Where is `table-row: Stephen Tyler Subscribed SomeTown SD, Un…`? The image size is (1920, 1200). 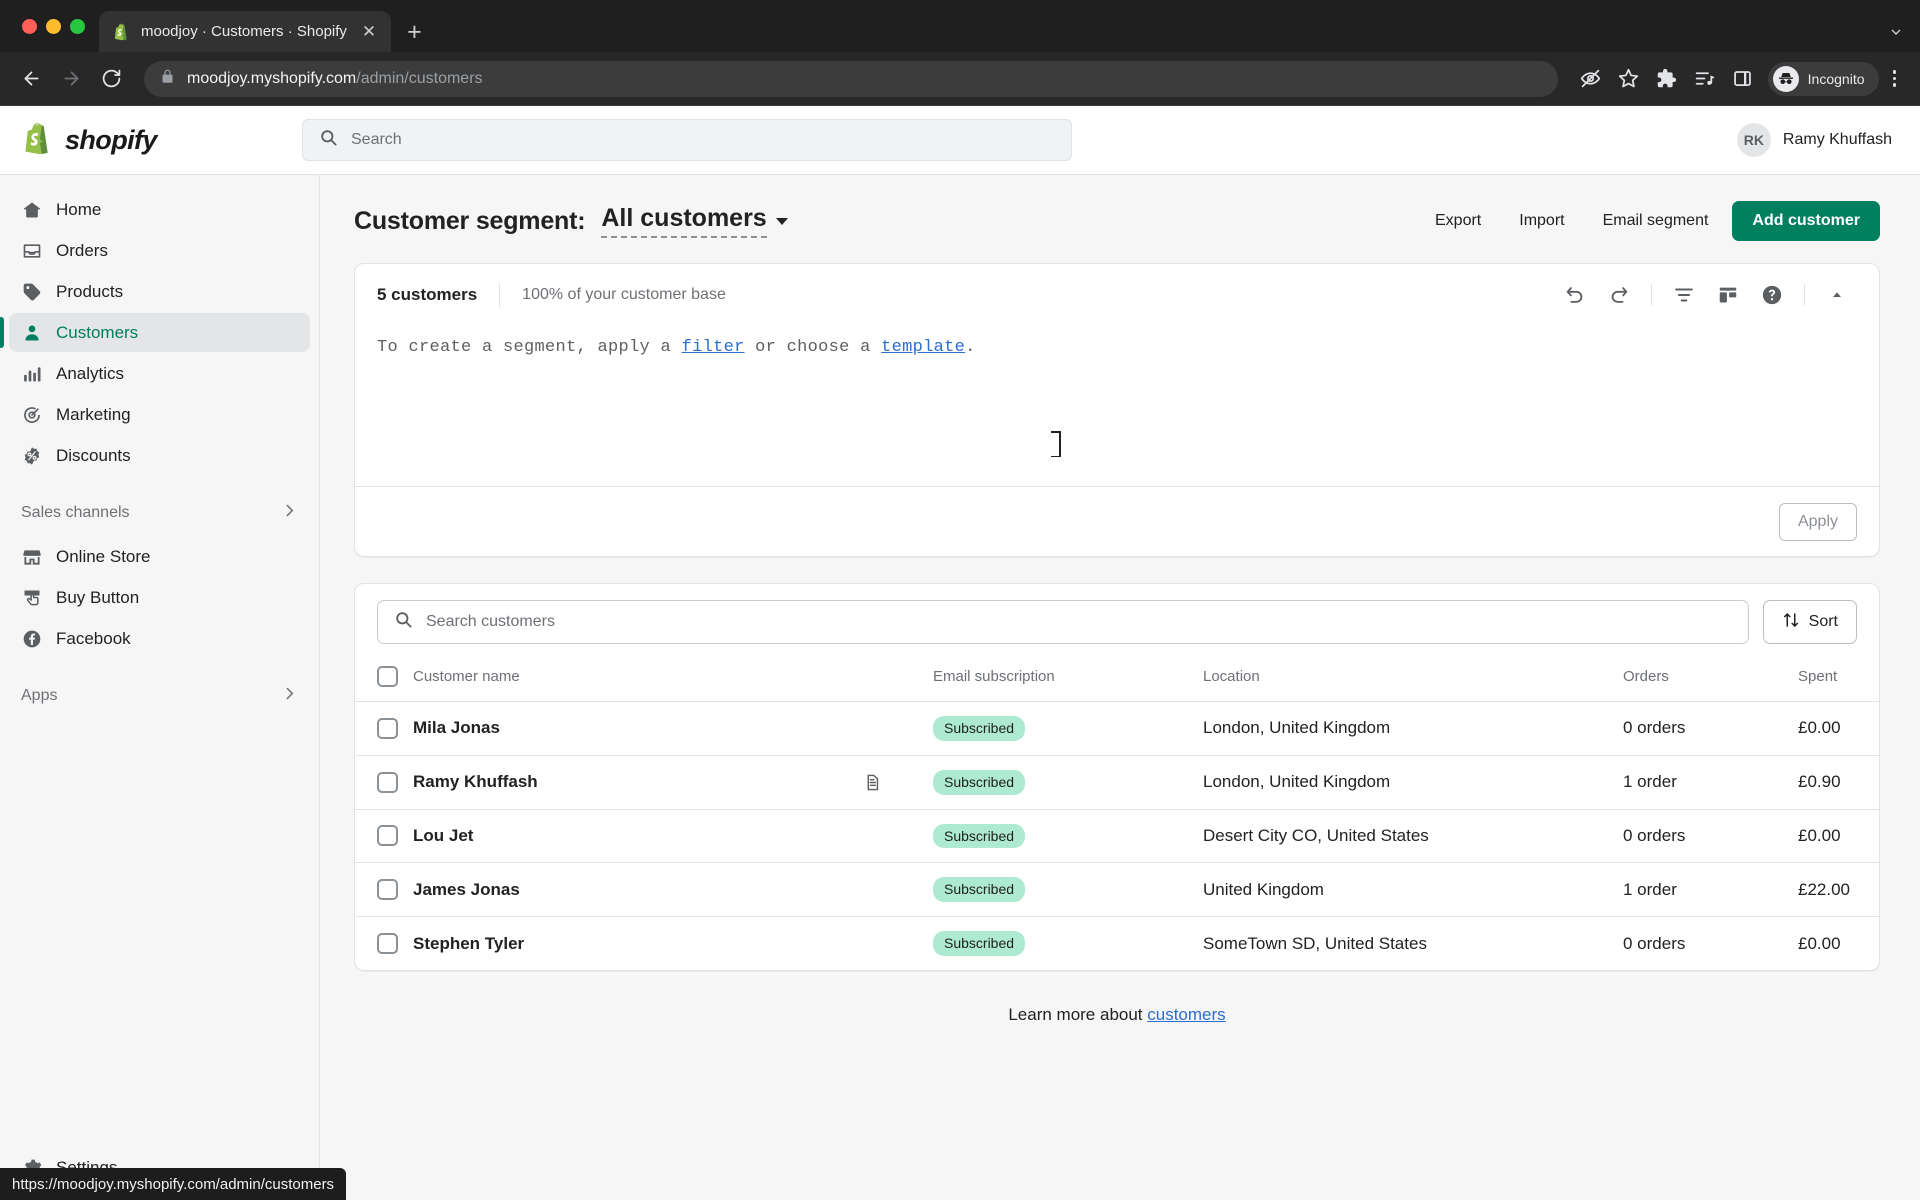
table-row: Stephen Tyler Subscribed SomeTown SD, Un… is located at coordinates (1117, 943).